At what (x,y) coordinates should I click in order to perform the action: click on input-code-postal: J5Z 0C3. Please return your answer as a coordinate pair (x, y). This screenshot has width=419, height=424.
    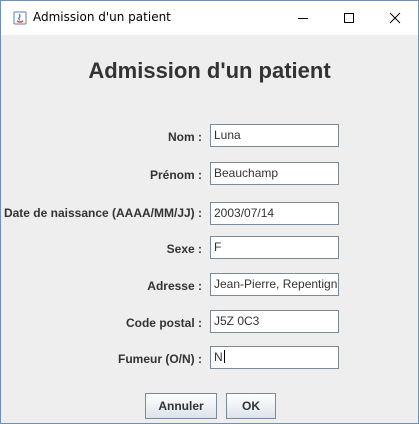
    Looking at the image, I should click on (274, 321).